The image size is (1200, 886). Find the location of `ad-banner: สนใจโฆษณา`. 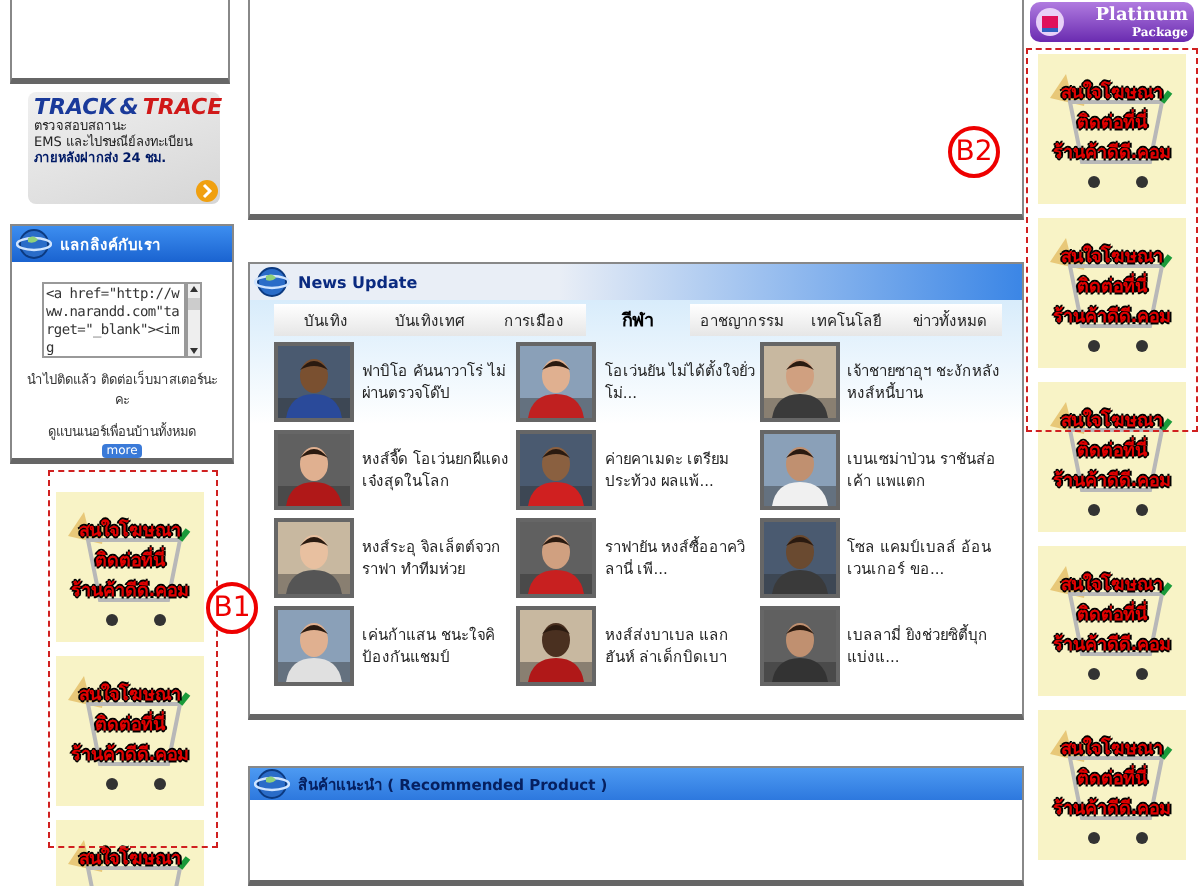

ad-banner: สนใจโฆษณา is located at coordinates (130, 853).